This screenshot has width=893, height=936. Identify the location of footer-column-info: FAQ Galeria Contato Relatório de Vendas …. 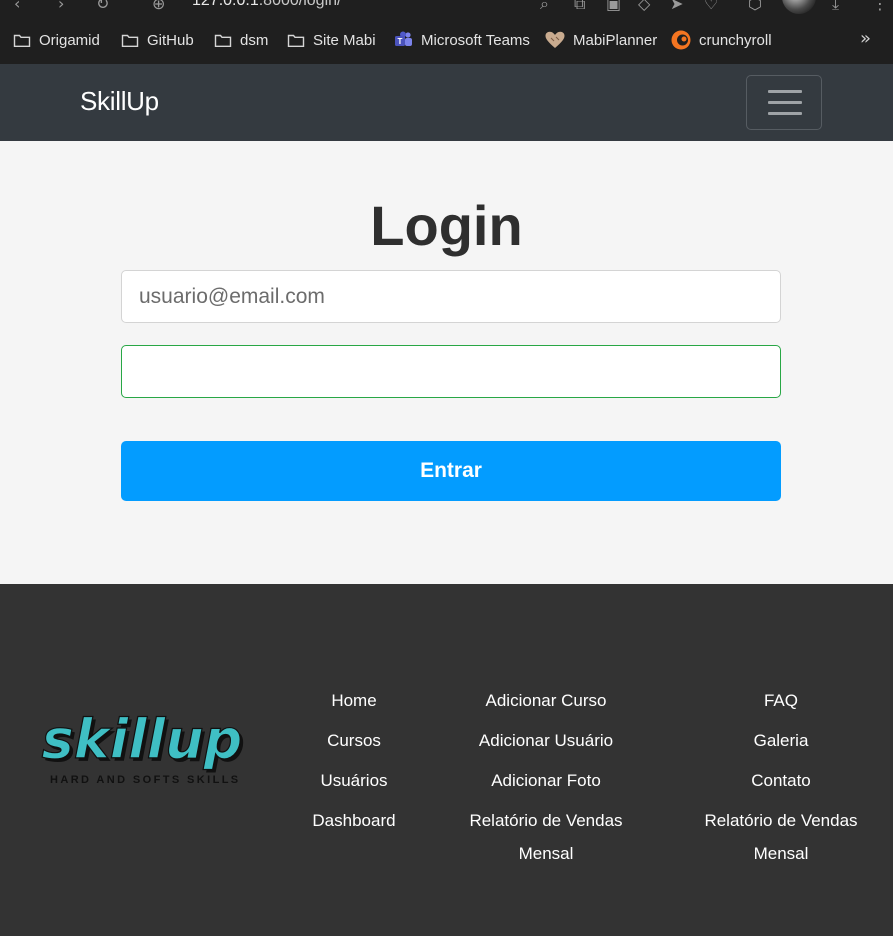
(781, 780).